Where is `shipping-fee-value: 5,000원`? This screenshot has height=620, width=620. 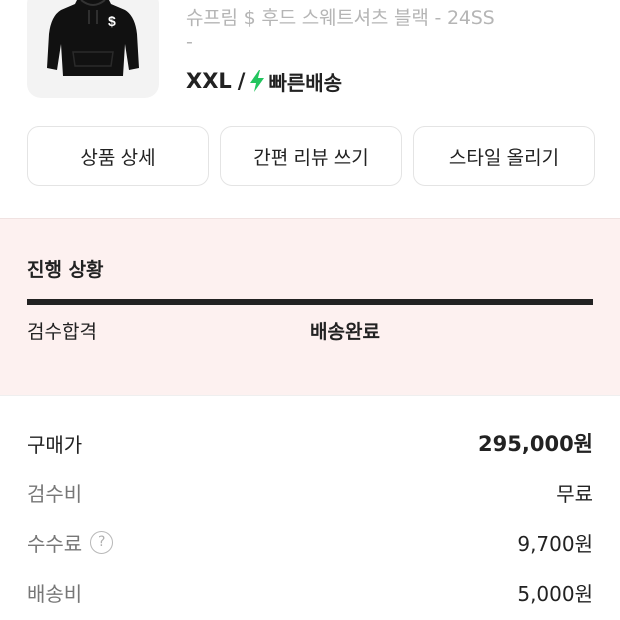 shipping-fee-value: 5,000원 is located at coordinates (555, 593).